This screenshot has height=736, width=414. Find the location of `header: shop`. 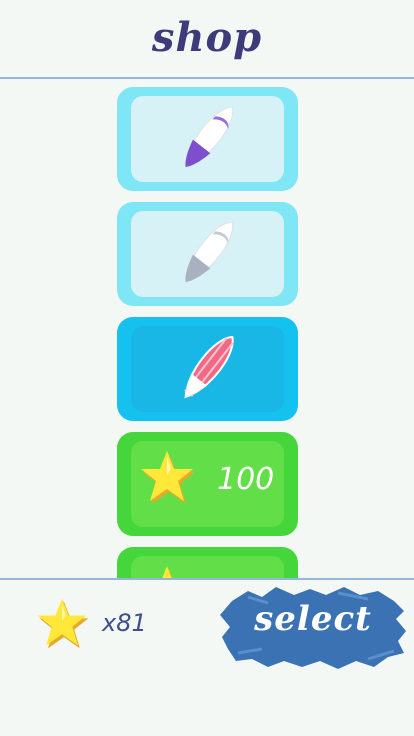

header: shop is located at coordinates (207, 39).